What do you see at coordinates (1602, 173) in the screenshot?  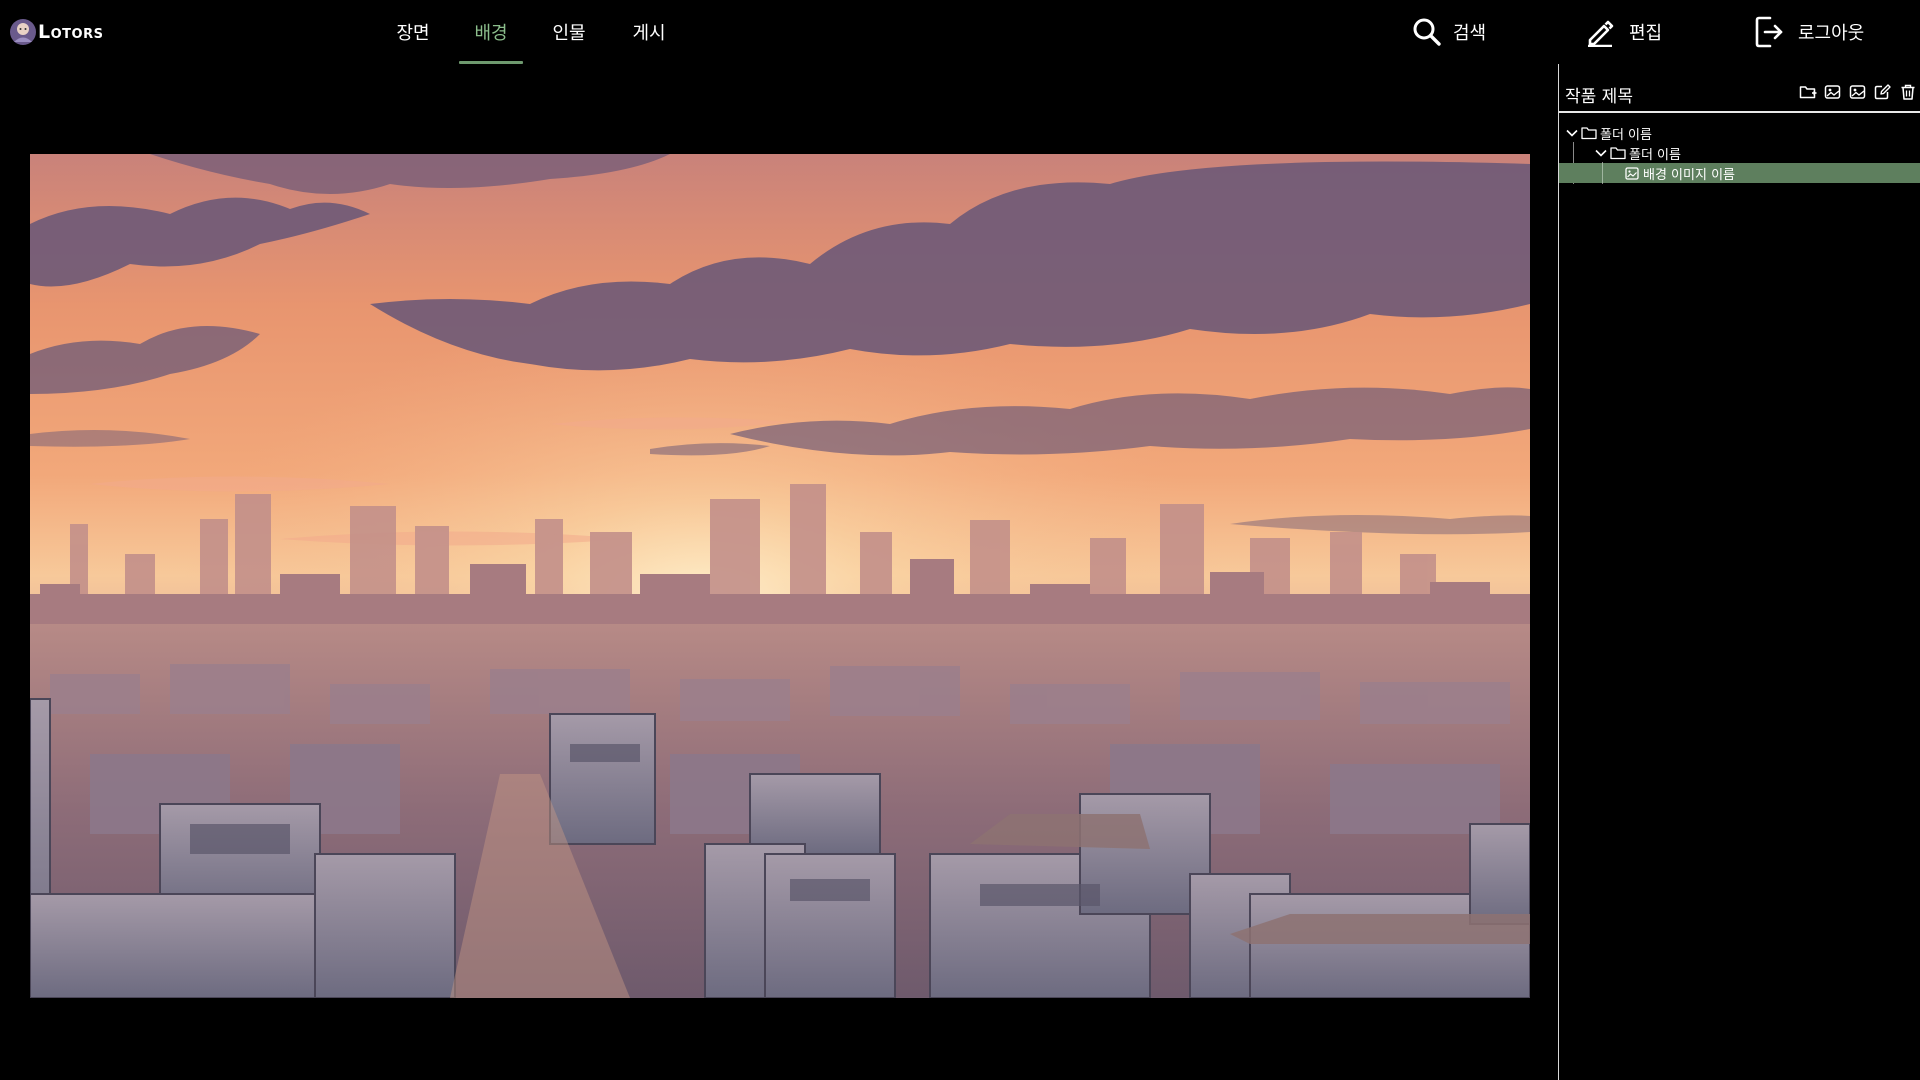 I see `tree-guide-line` at bounding box center [1602, 173].